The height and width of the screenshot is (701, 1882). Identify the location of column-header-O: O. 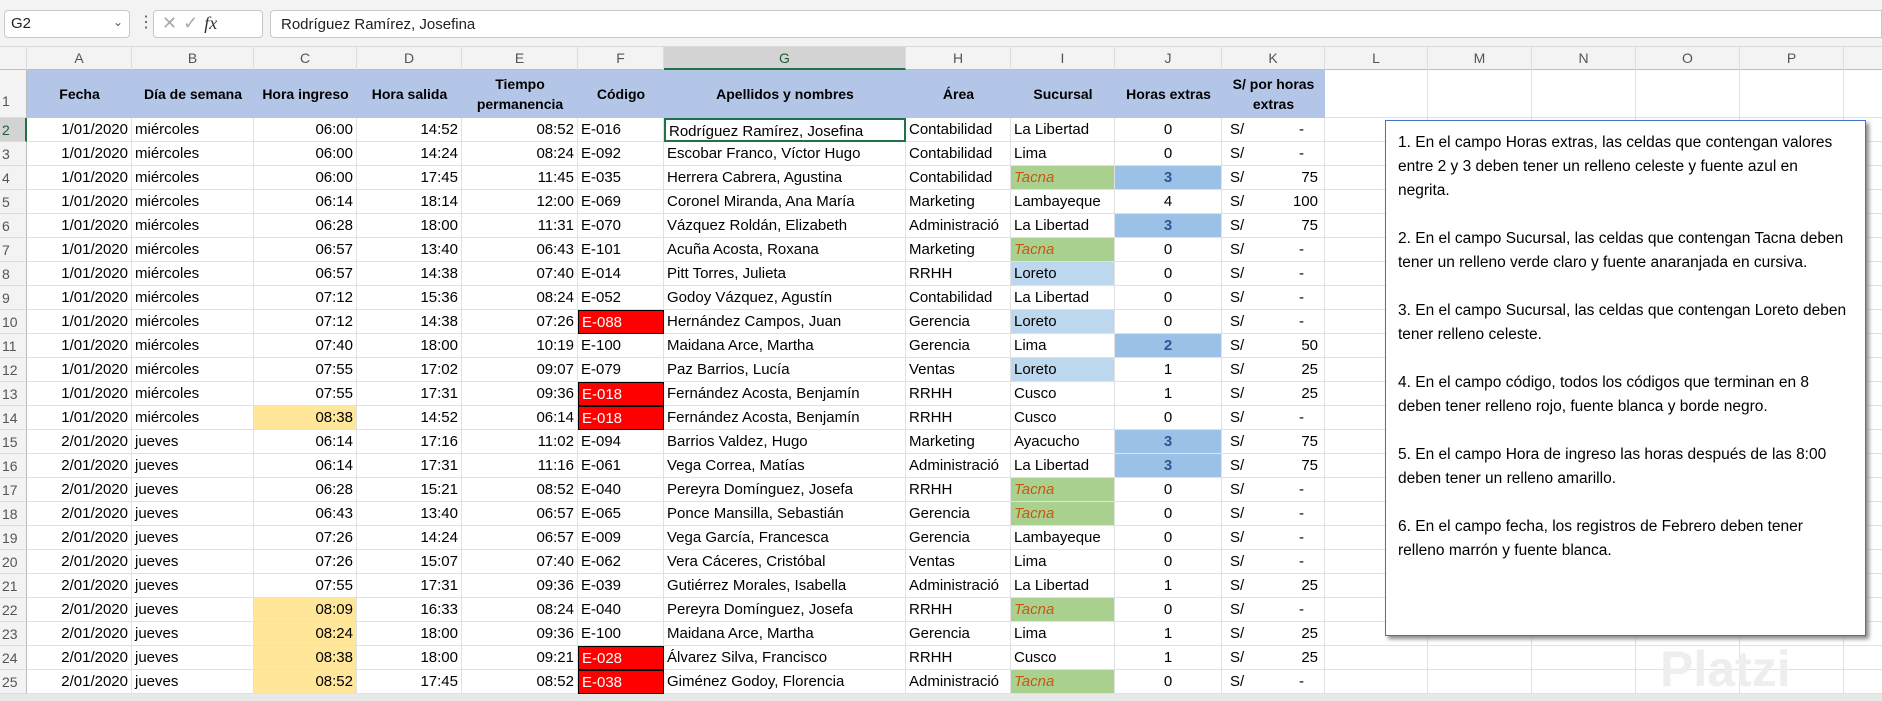
(1688, 58).